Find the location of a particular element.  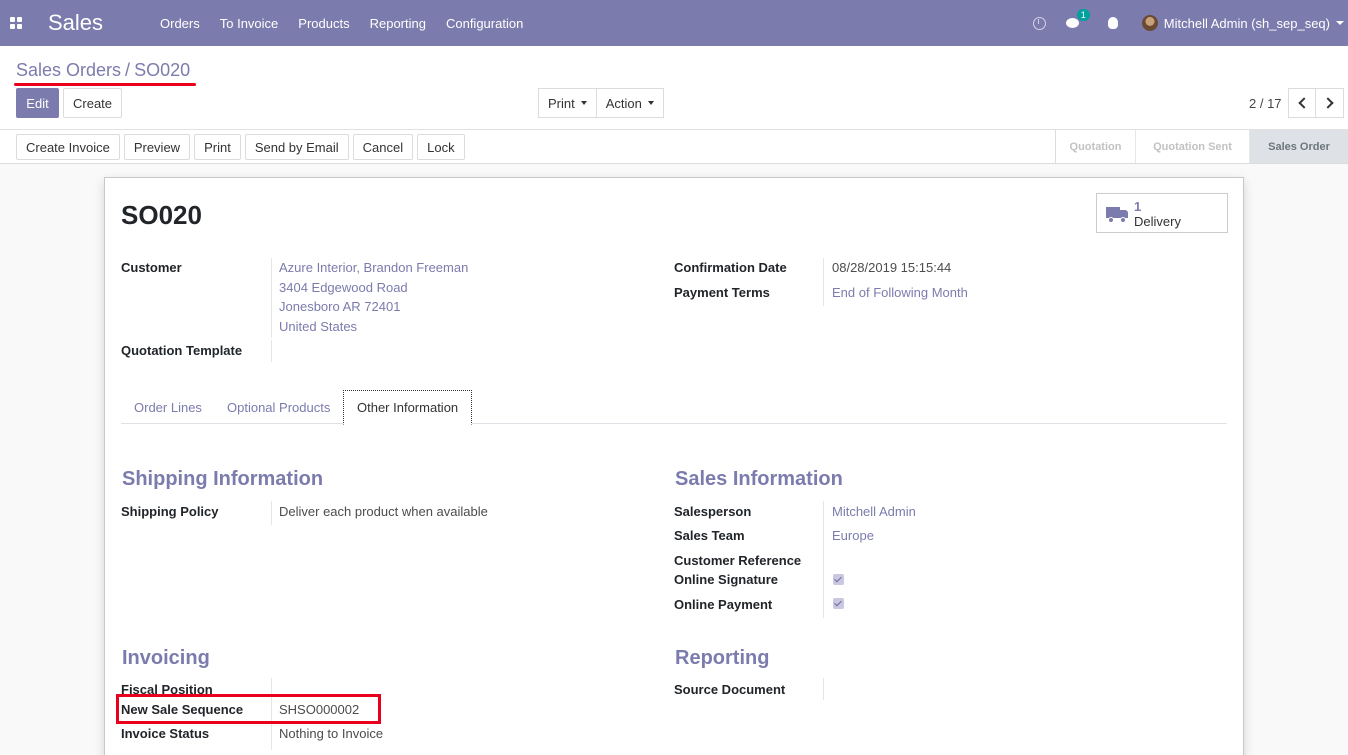

sales-information-title: Sales Information is located at coordinates (759, 479).